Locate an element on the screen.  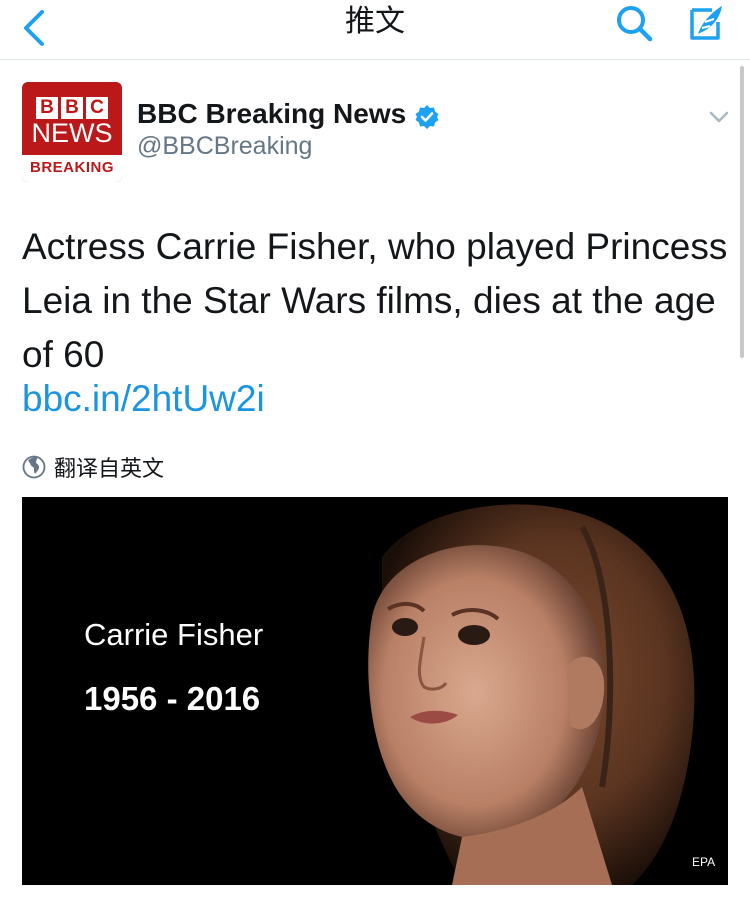
compose-icon is located at coordinates (703, 25).